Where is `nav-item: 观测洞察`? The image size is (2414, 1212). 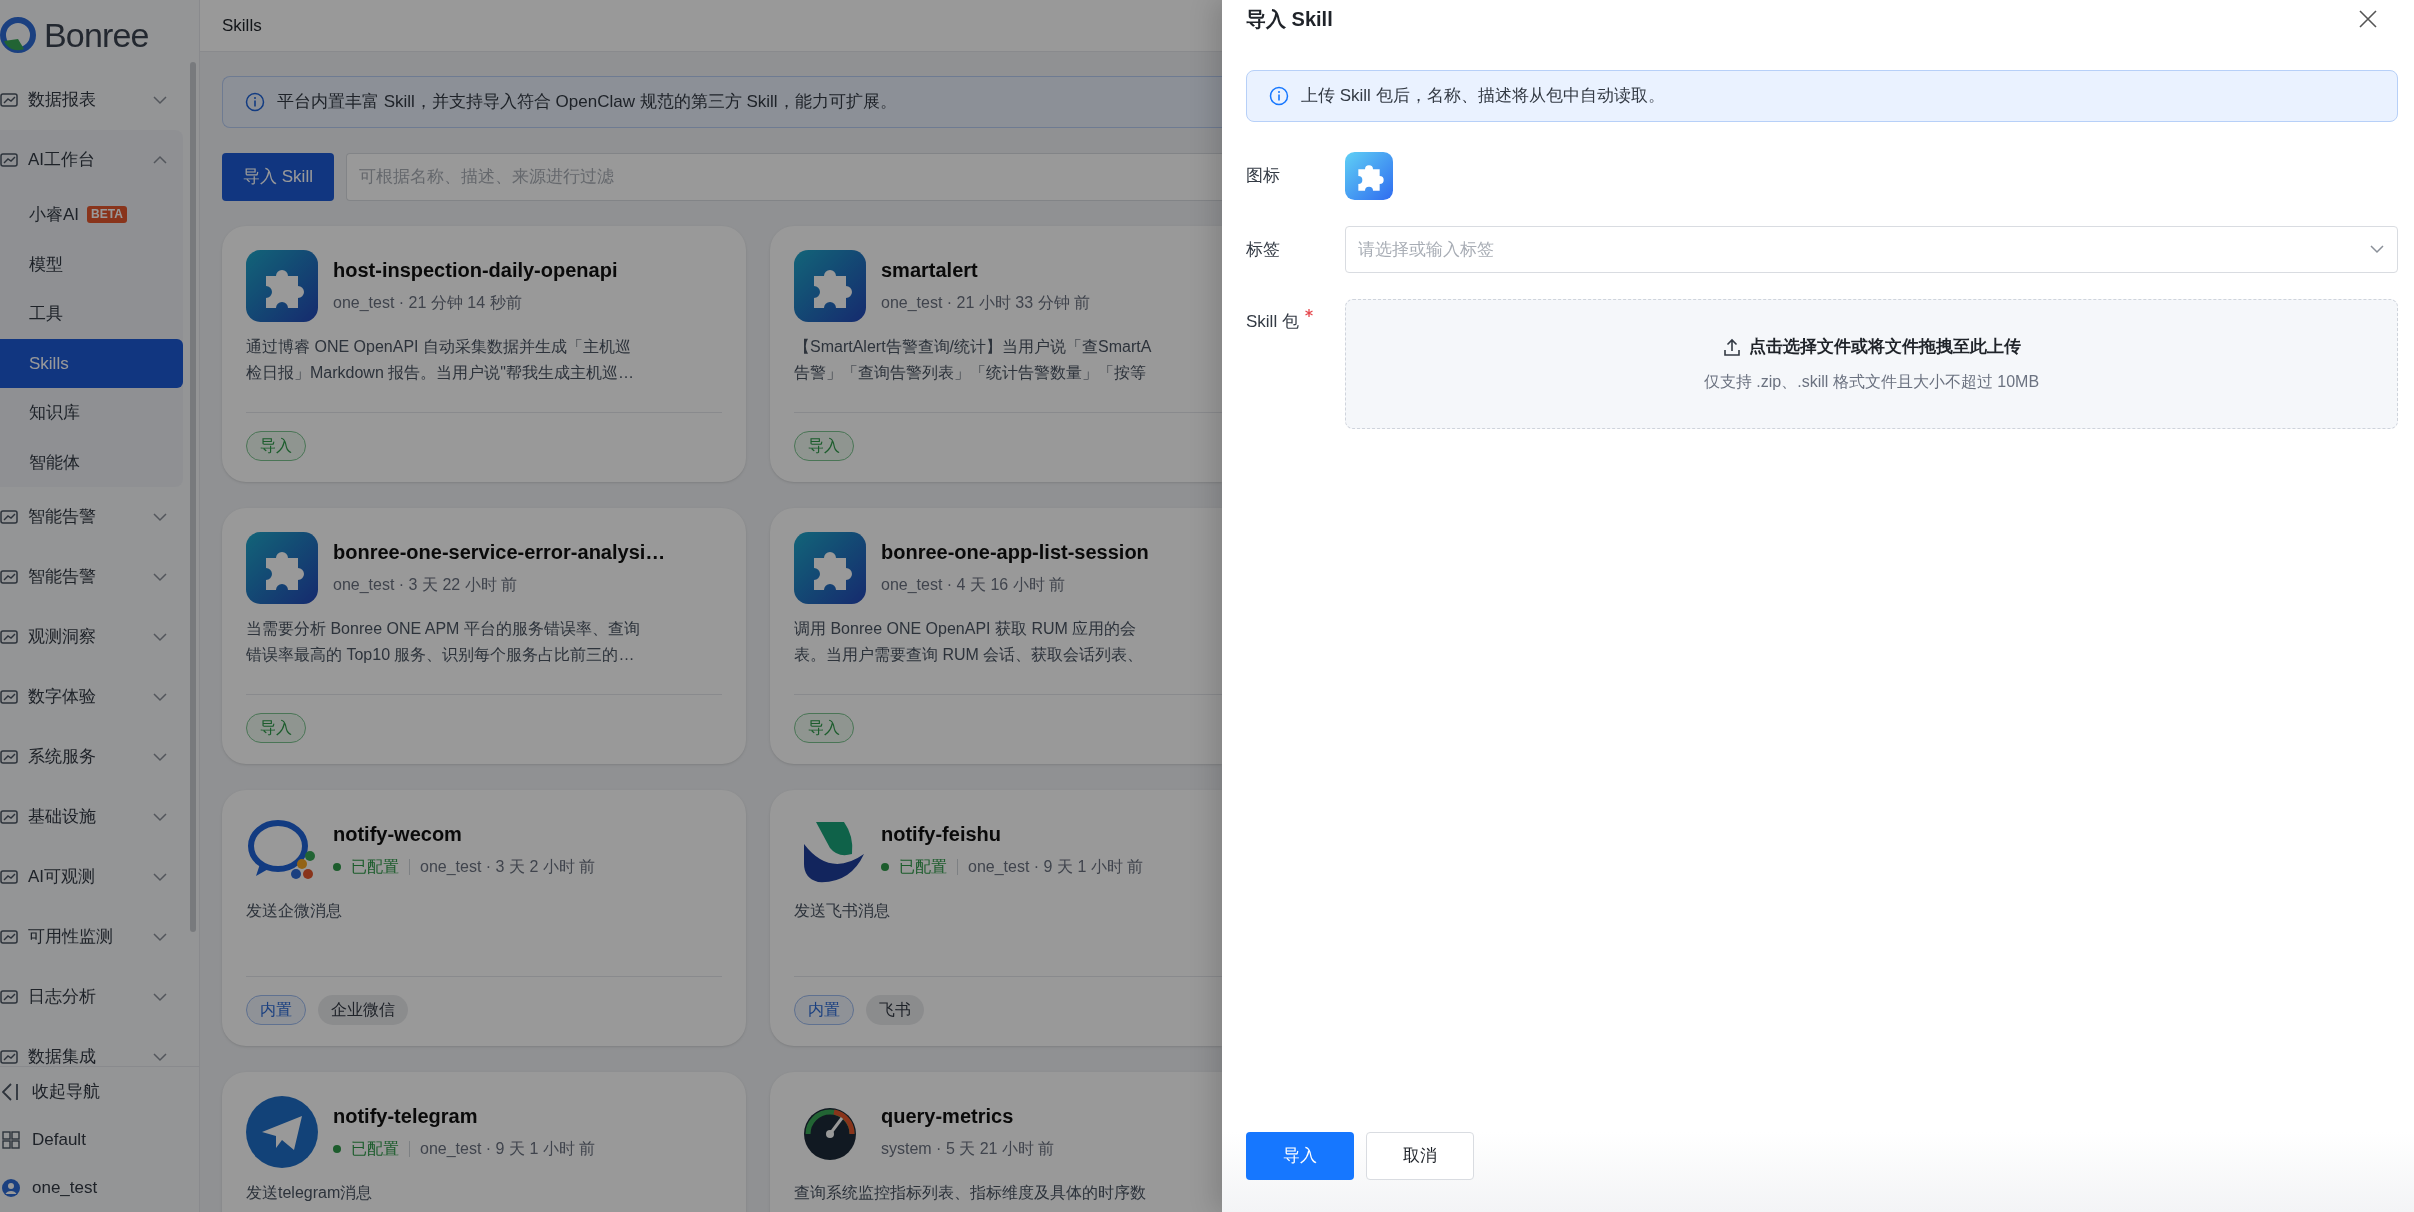
nav-item: 观测洞察 is located at coordinates (91, 637).